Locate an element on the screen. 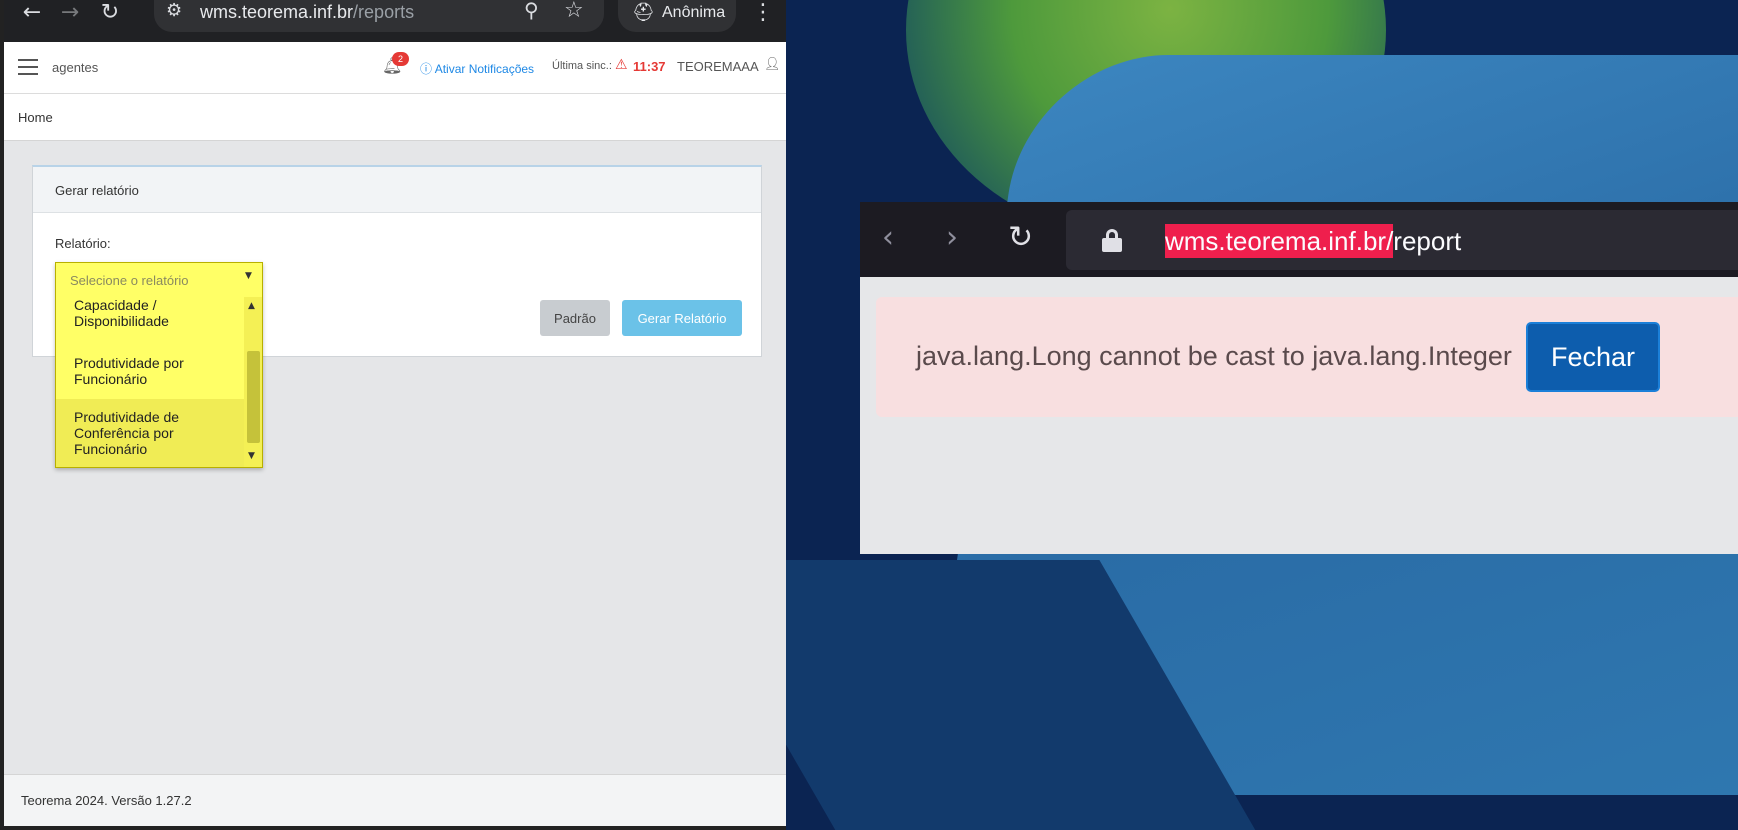  menu-icon: ⋮ is located at coordinates (763, 12).